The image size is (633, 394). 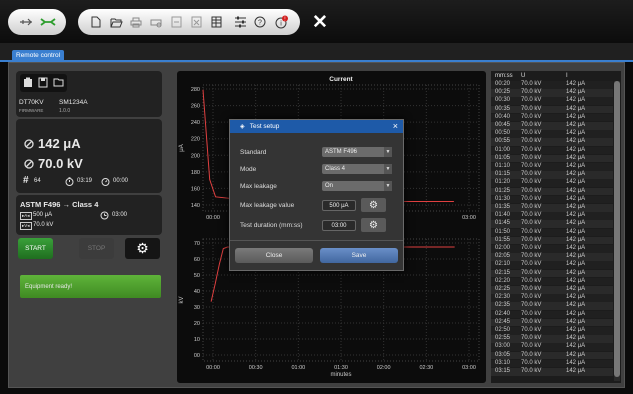 What do you see at coordinates (552, 85) in the screenshot?
I see `table-row: 00:20 70.0 kV 142 μA` at bounding box center [552, 85].